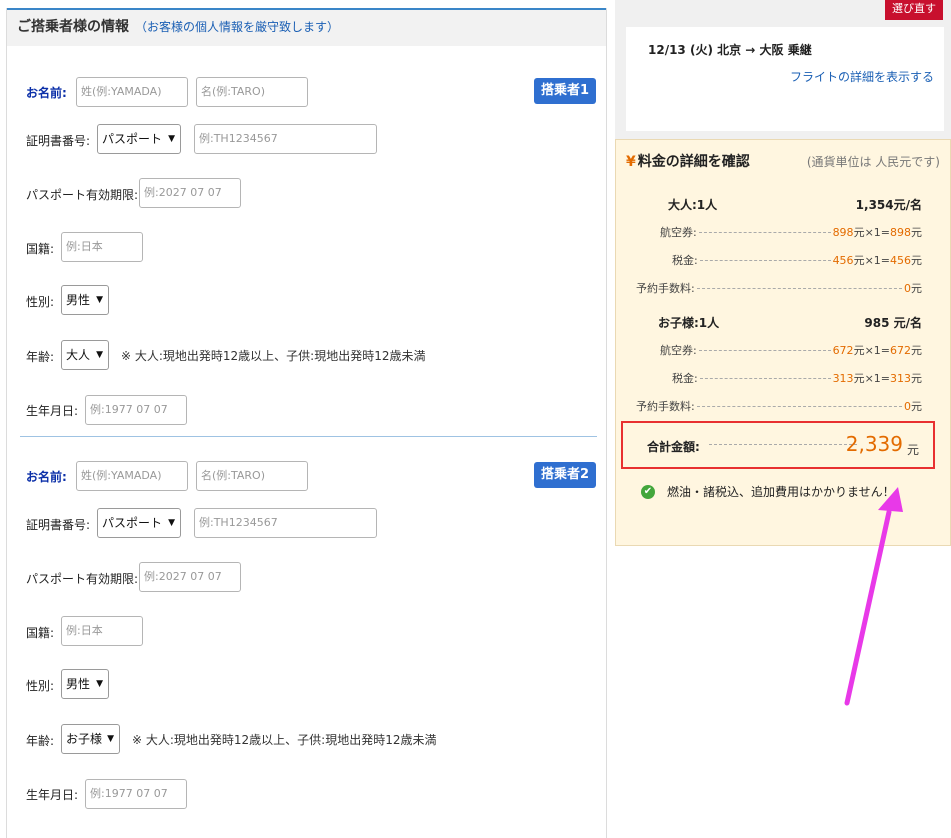  Describe the element at coordinates (648, 491) in the screenshot. I see `check-circle-icon: ✔` at that location.